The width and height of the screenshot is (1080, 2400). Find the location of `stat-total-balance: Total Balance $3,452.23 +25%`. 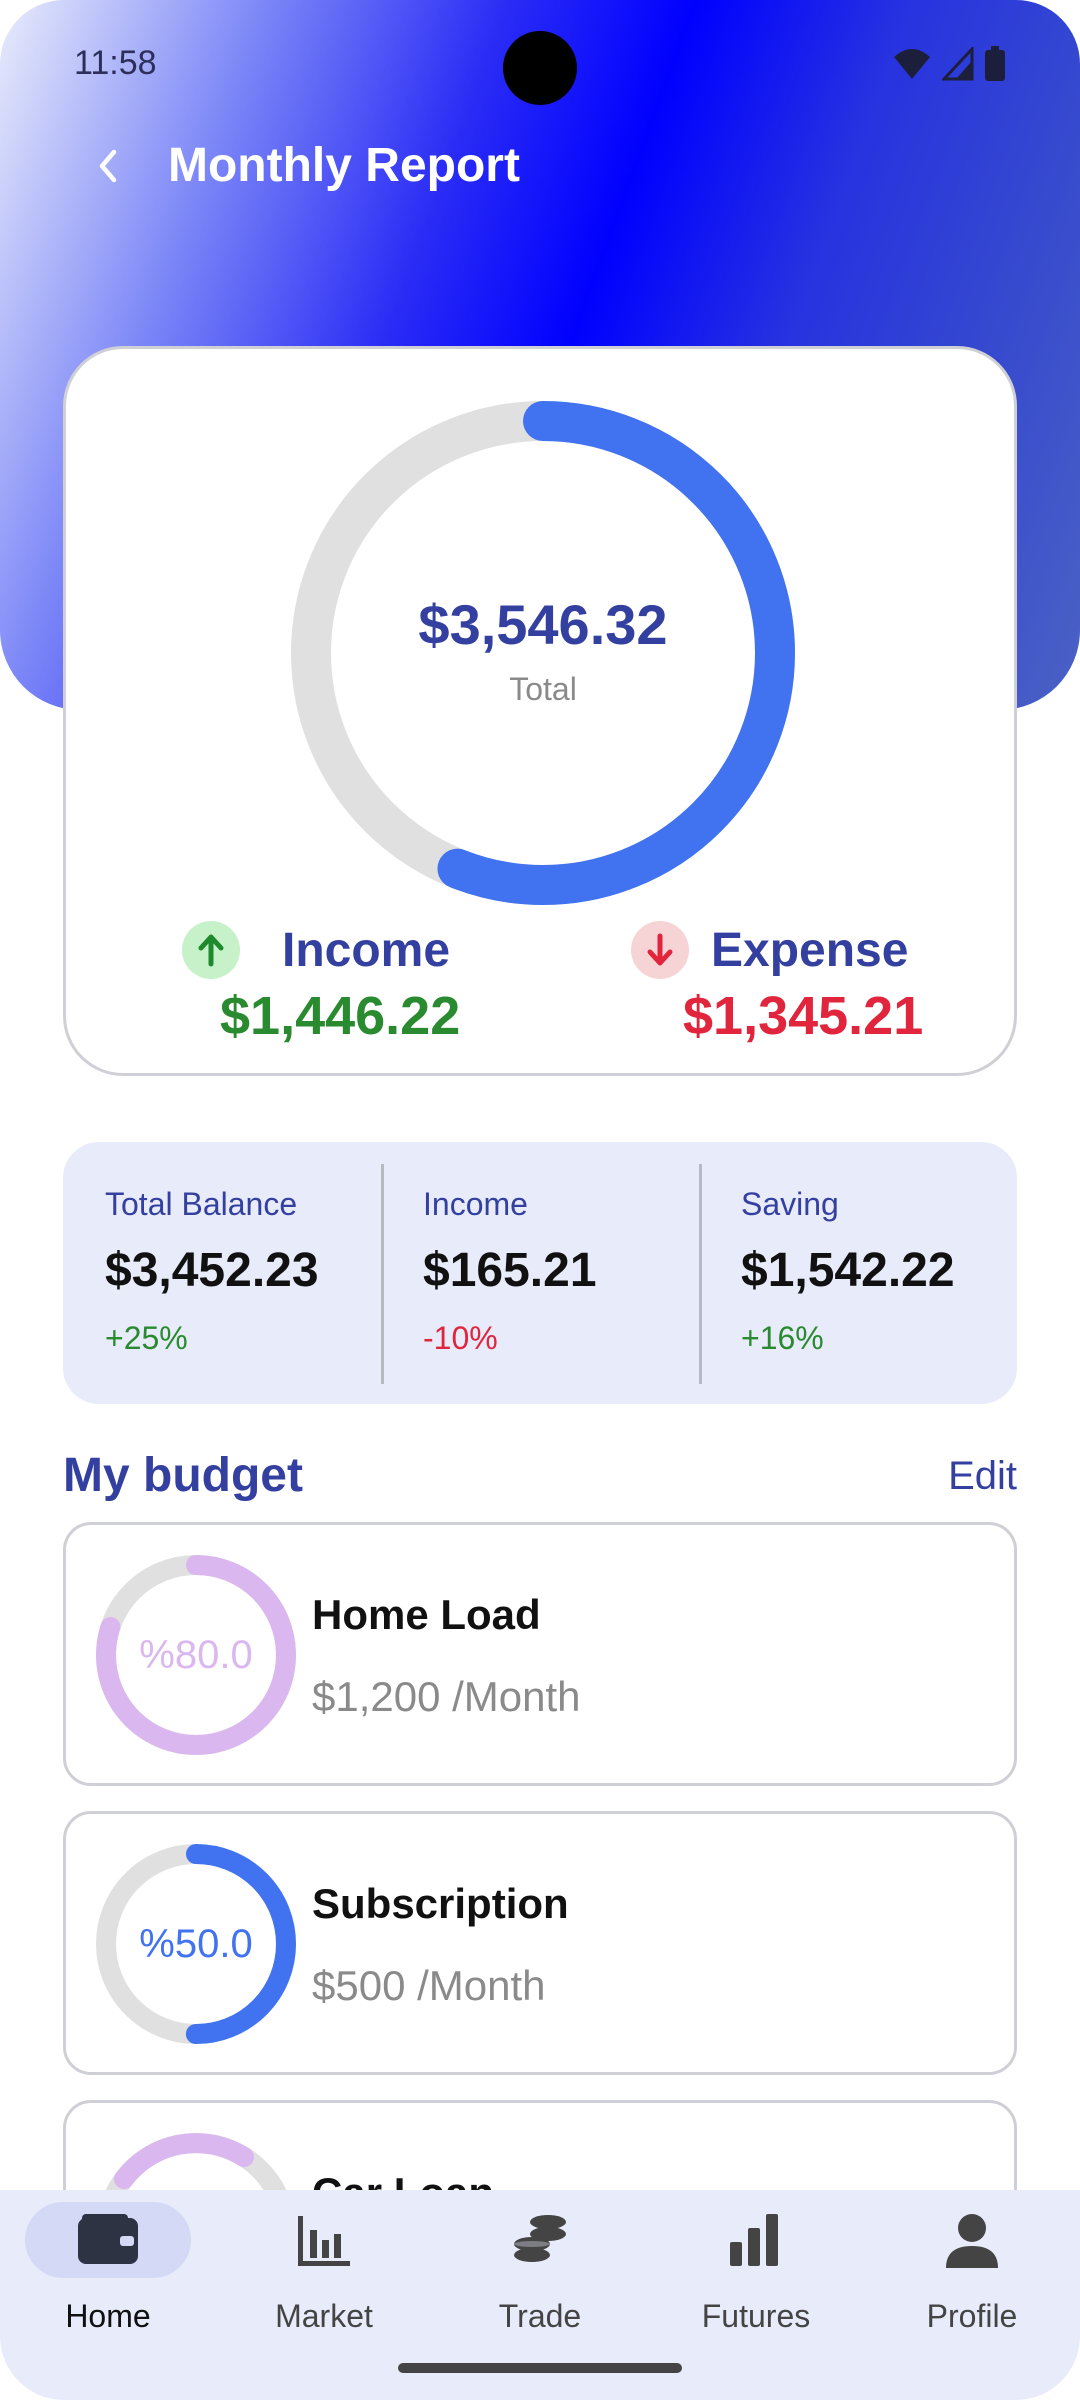

stat-total-balance: Total Balance $3,452.23 +25% is located at coordinates (222, 1273).